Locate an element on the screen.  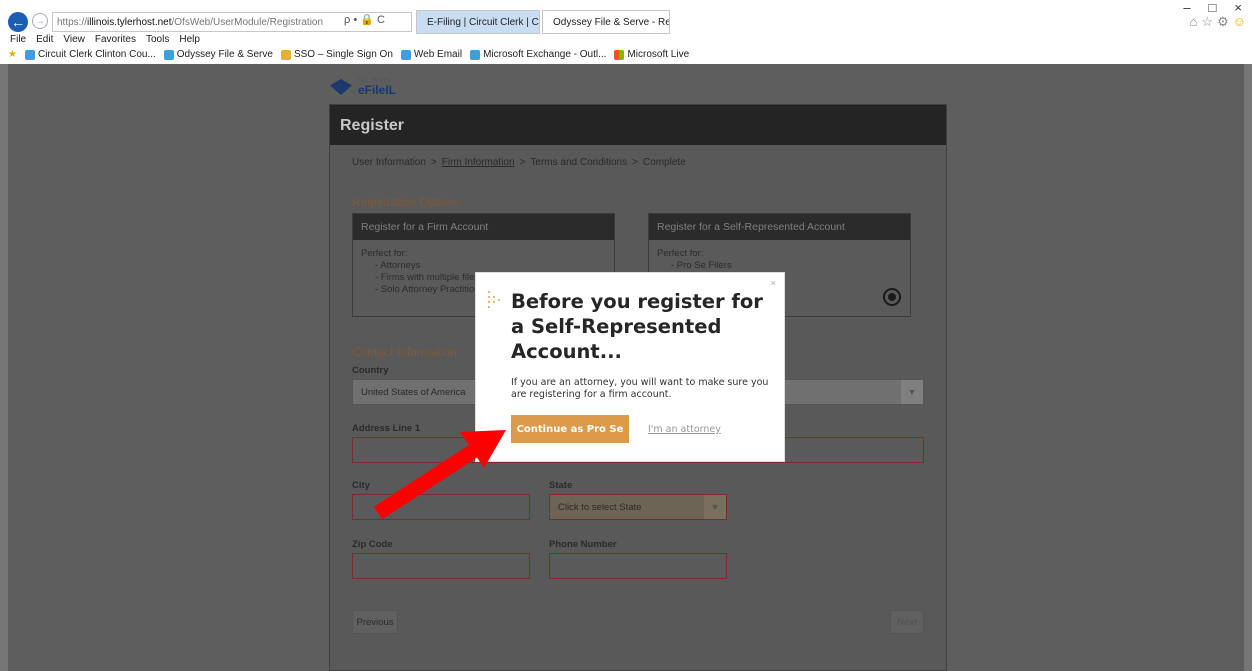
self-perfect-for: Perfect for: is located at coordinates (680, 253).